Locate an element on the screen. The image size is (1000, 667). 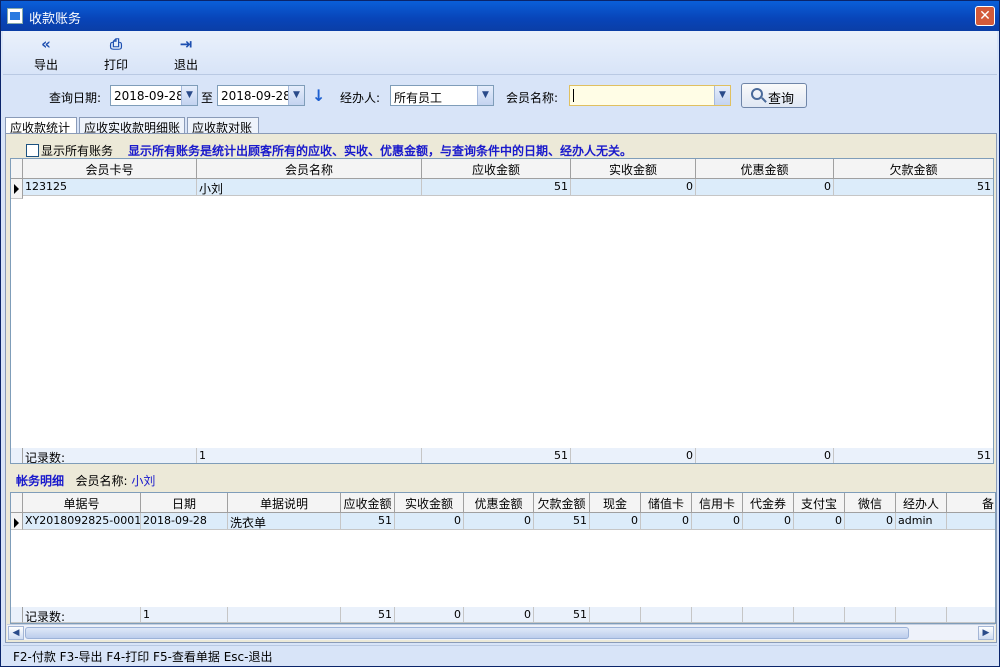
date-to-picker: 2018-09-28 ▼ is located at coordinates (261, 95).